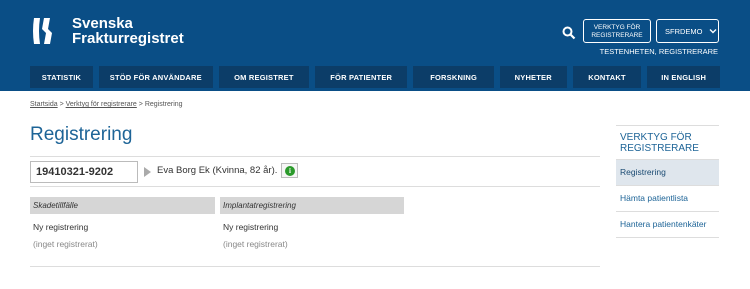 The width and height of the screenshot is (750, 289). Describe the element at coordinates (617, 31) in the screenshot. I see `tools-for-registrars-button: VERKTYG FÖR REGISTRERARE` at that location.